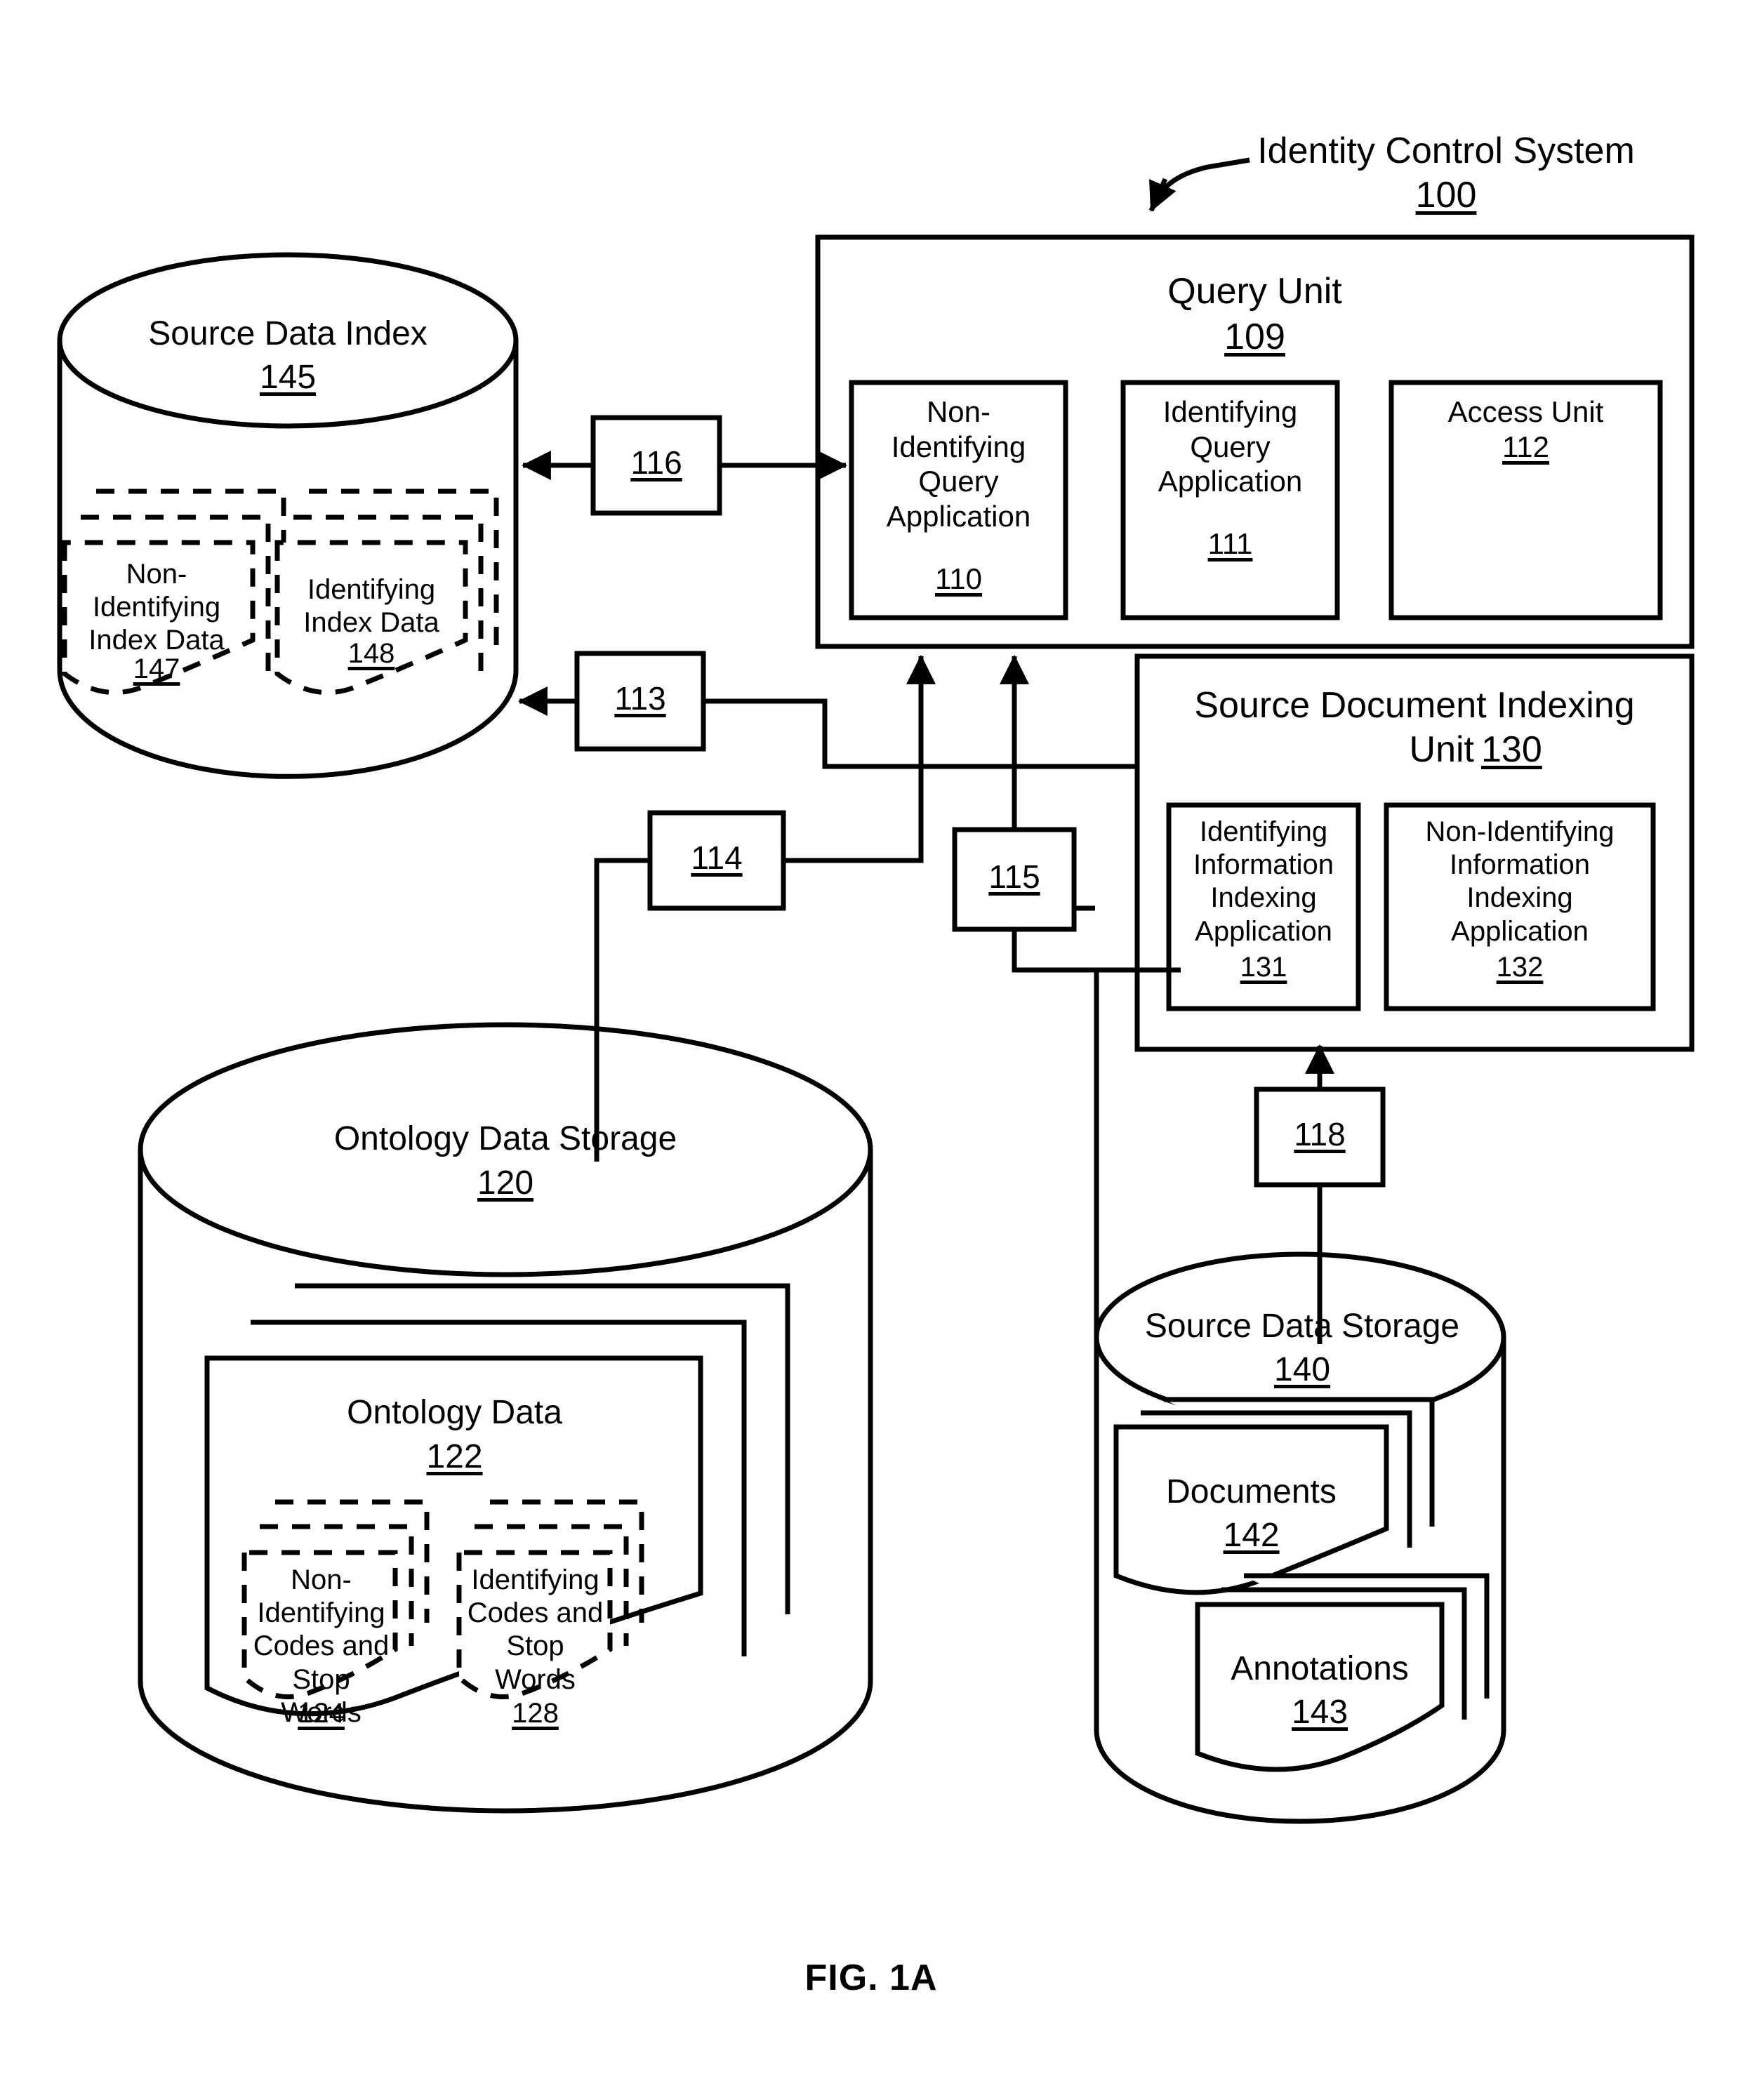  What do you see at coordinates (958, 464) in the screenshot?
I see `non-identifying-query-application-title: Non- Identifying Query Application` at bounding box center [958, 464].